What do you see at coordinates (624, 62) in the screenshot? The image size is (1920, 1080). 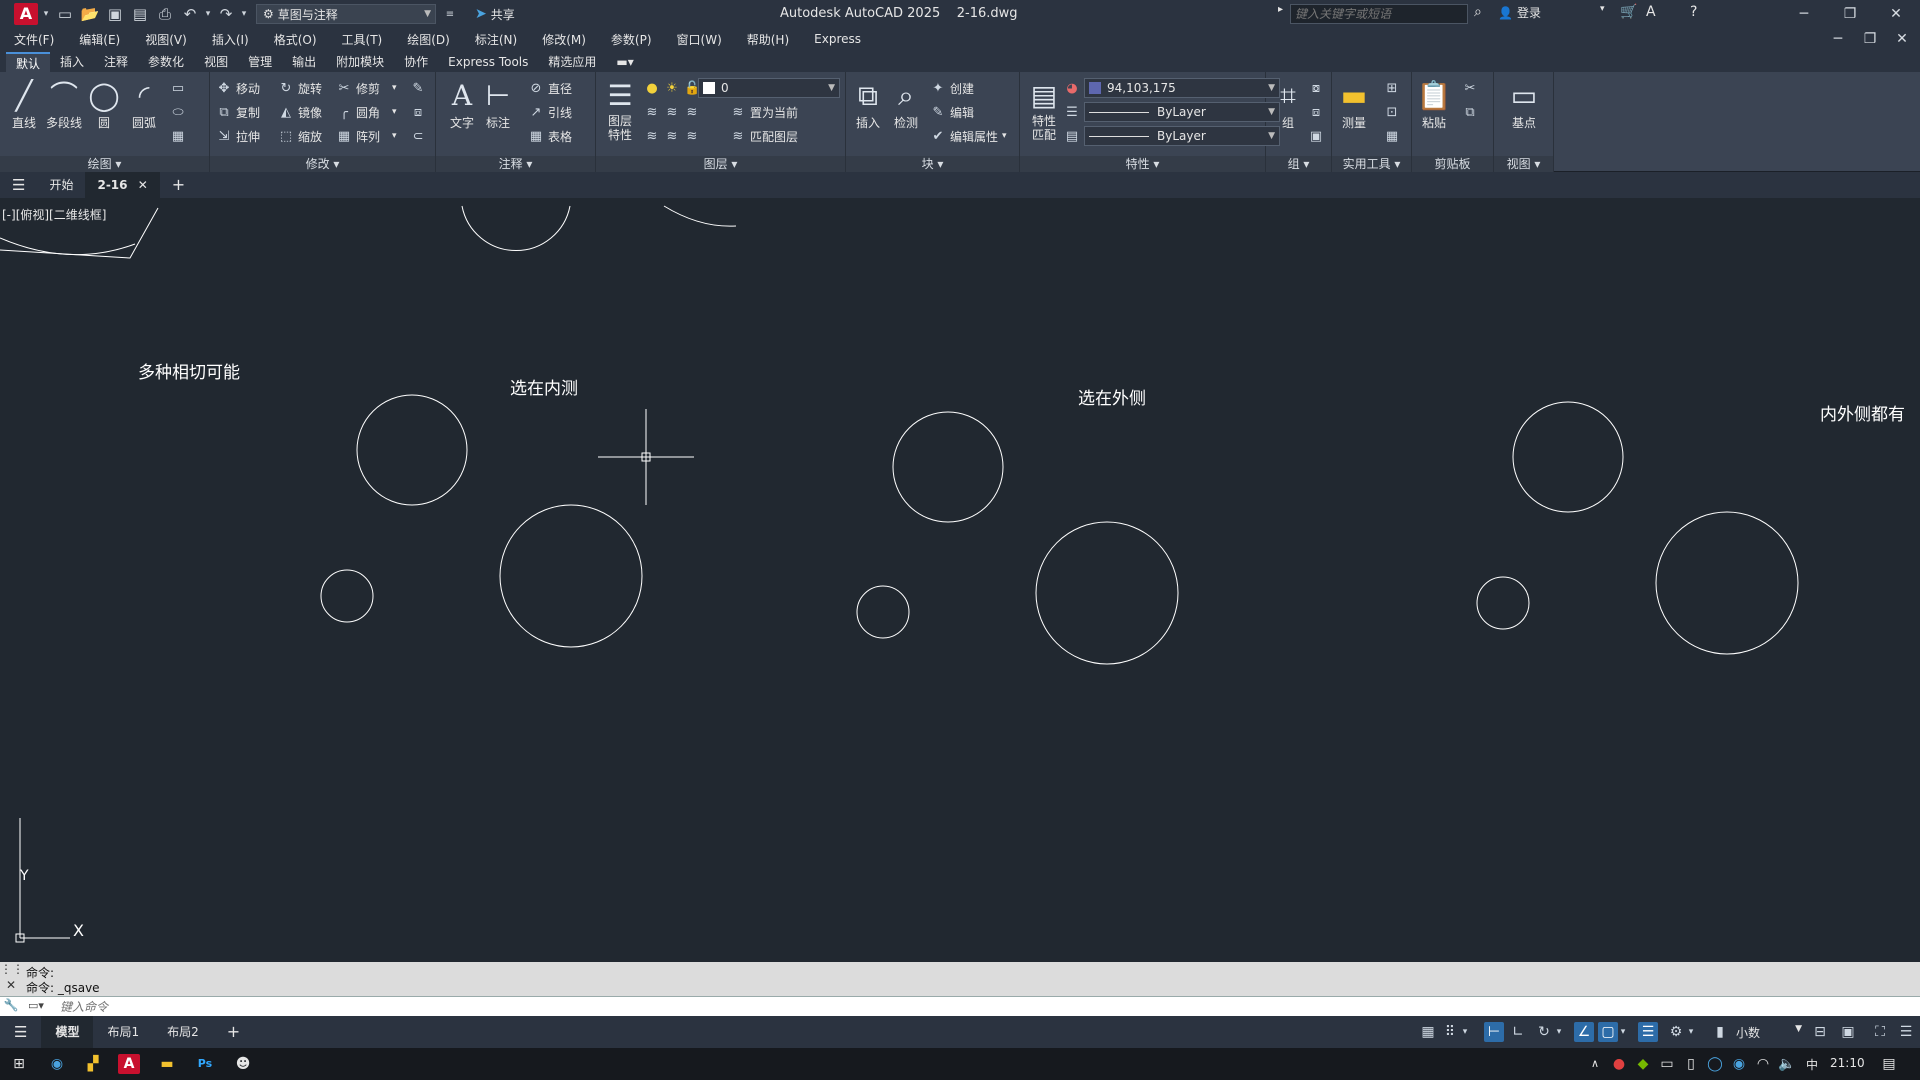 I see `ribbon-toggle-icon: ▬▾` at bounding box center [624, 62].